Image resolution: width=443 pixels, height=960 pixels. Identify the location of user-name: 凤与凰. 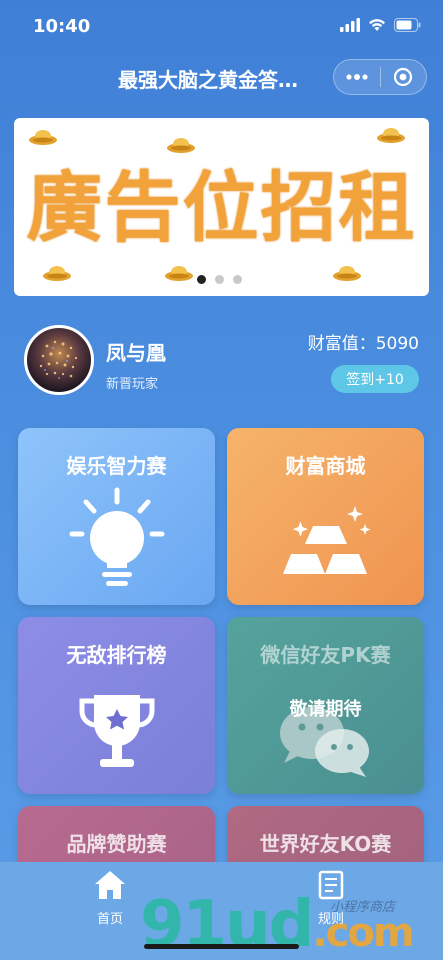
(136, 353).